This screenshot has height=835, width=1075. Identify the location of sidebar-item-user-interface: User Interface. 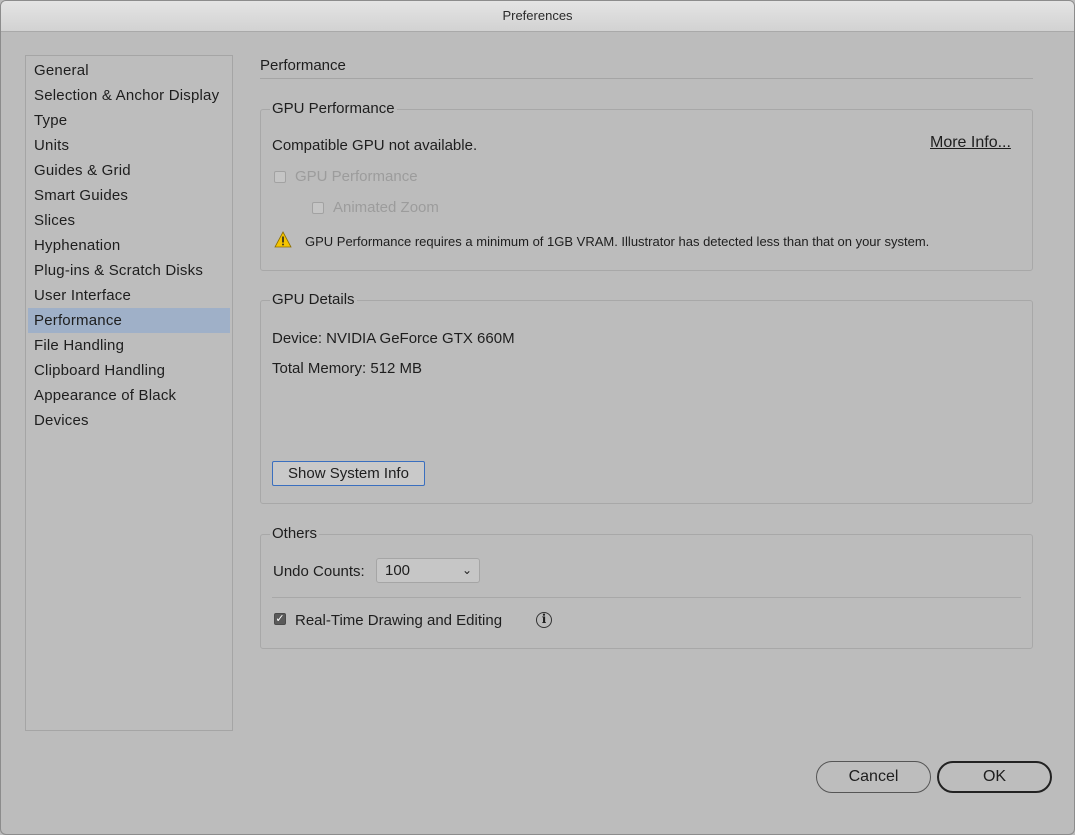
(129, 295).